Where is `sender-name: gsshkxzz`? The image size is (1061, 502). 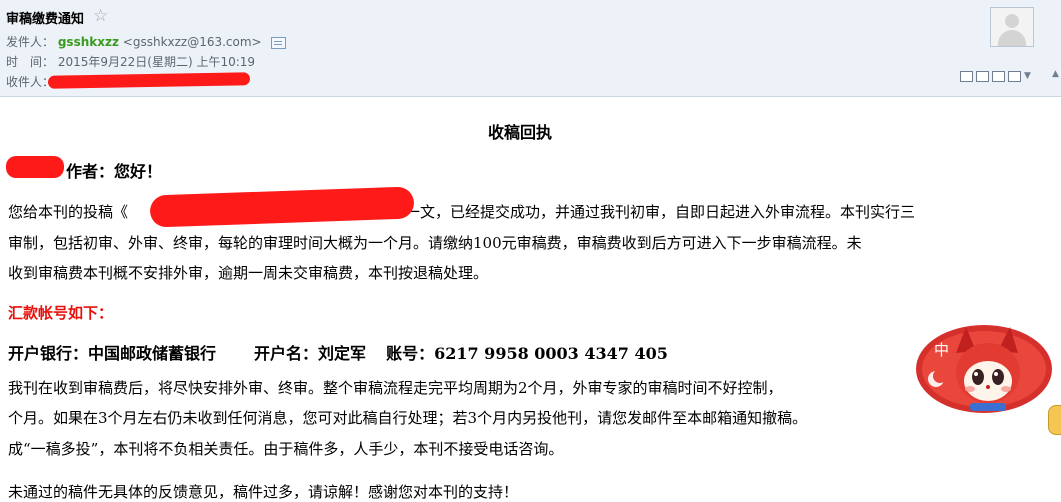
sender-name: gsshkxzz is located at coordinates (88, 42).